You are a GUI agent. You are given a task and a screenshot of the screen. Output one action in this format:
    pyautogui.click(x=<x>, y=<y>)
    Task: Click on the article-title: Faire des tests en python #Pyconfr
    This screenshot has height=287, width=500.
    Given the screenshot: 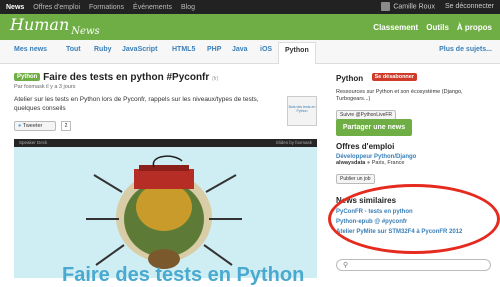 What is the action you would take?
    pyautogui.click(x=126, y=77)
    